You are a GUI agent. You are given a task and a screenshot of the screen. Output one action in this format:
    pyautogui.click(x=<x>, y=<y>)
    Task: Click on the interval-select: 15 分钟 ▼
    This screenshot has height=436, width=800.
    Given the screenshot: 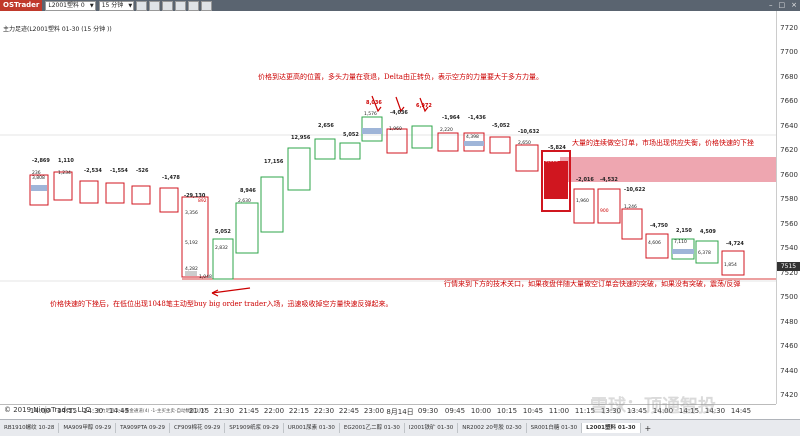 What is the action you would take?
    pyautogui.click(x=116, y=5)
    